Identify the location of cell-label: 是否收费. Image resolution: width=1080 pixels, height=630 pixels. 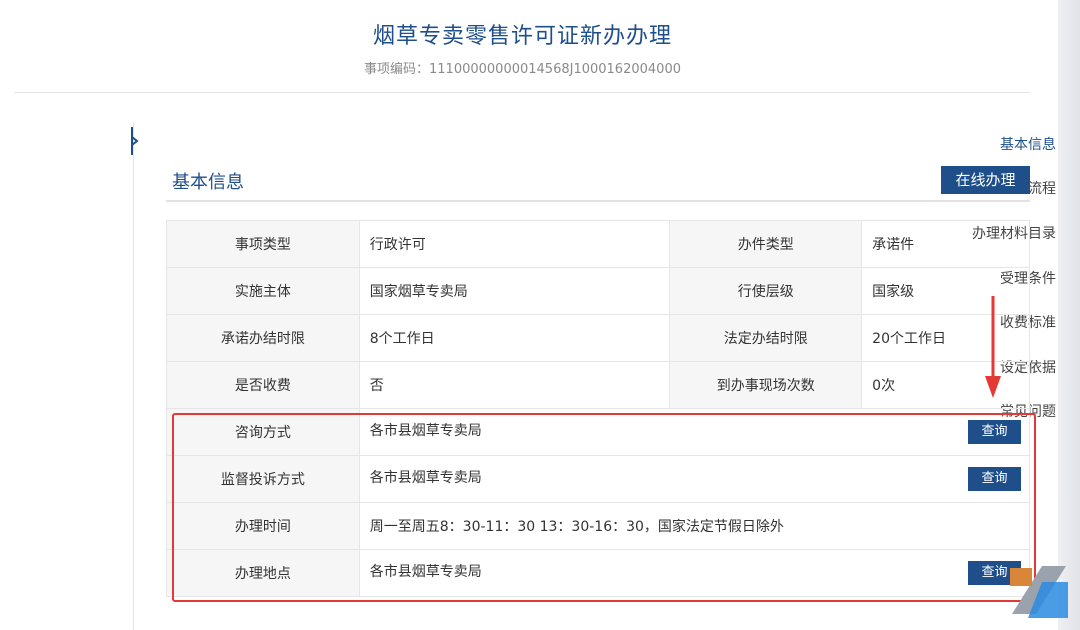
(263, 385).